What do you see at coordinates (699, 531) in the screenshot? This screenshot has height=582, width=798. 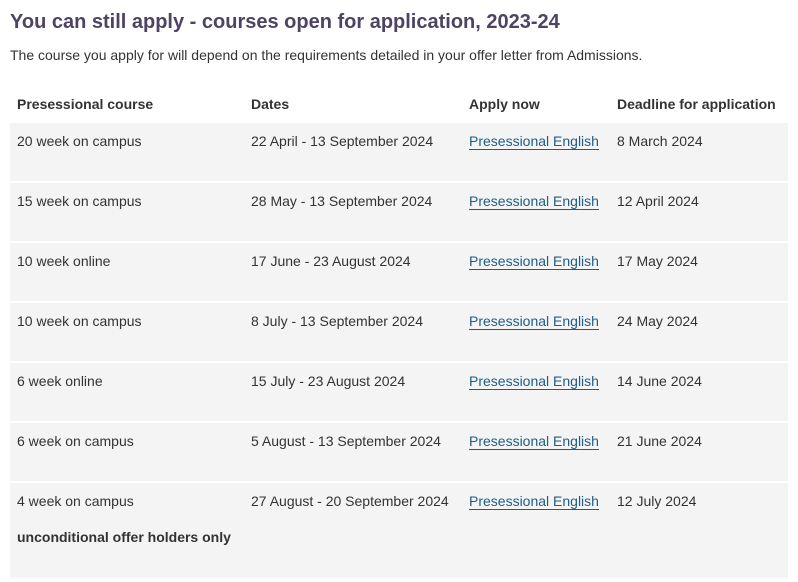 I see `deadline-cell: 12 July 2024` at bounding box center [699, 531].